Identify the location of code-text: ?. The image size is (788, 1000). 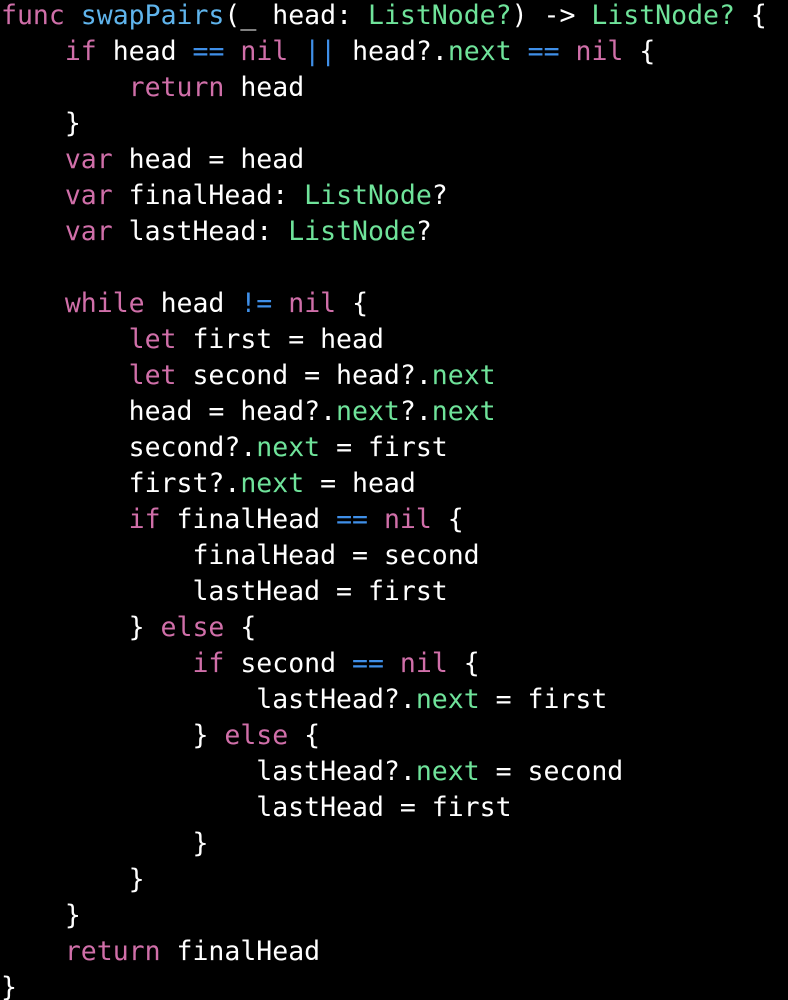
(439, 195).